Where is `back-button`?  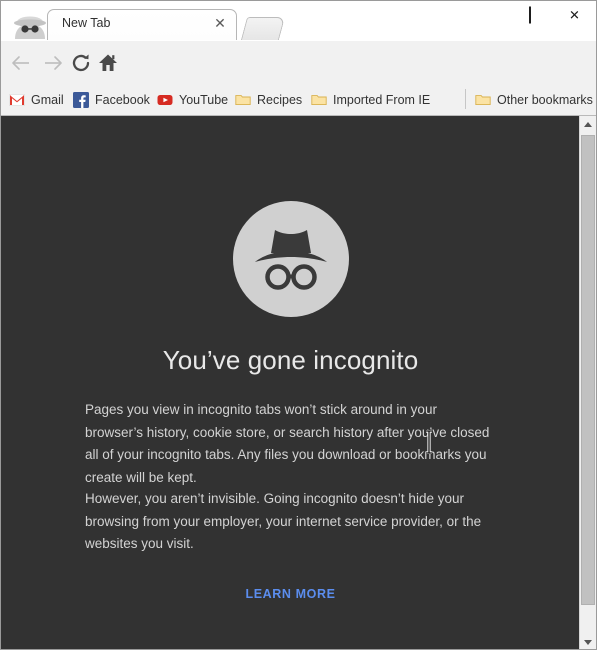
back-button is located at coordinates (21, 63).